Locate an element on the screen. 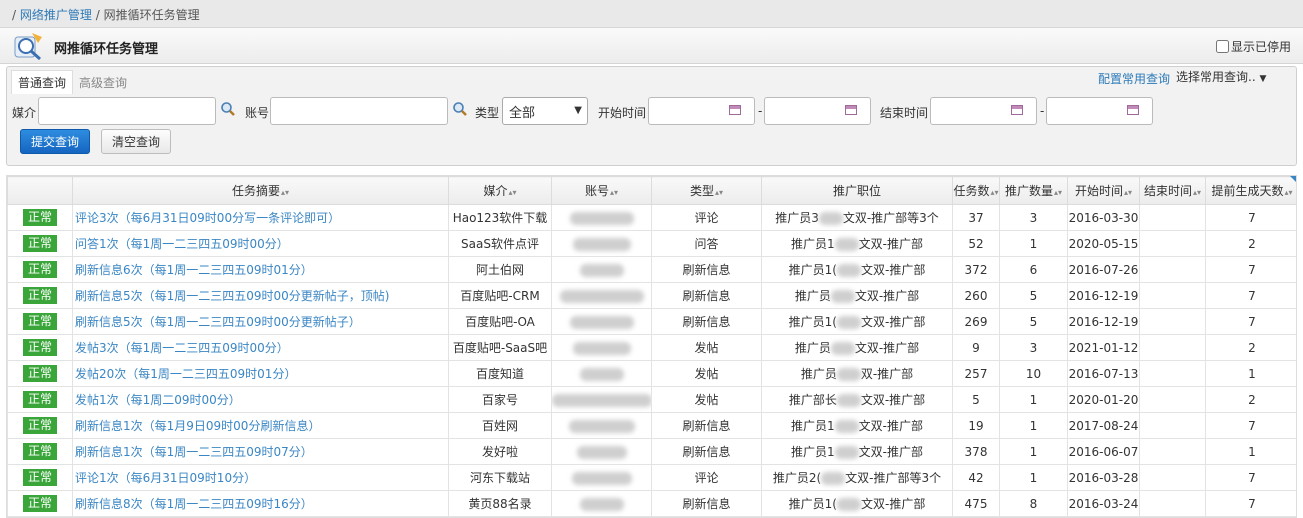 This screenshot has width=1303, height=518. tab-advanced-query: 高级查询 is located at coordinates (103, 82).